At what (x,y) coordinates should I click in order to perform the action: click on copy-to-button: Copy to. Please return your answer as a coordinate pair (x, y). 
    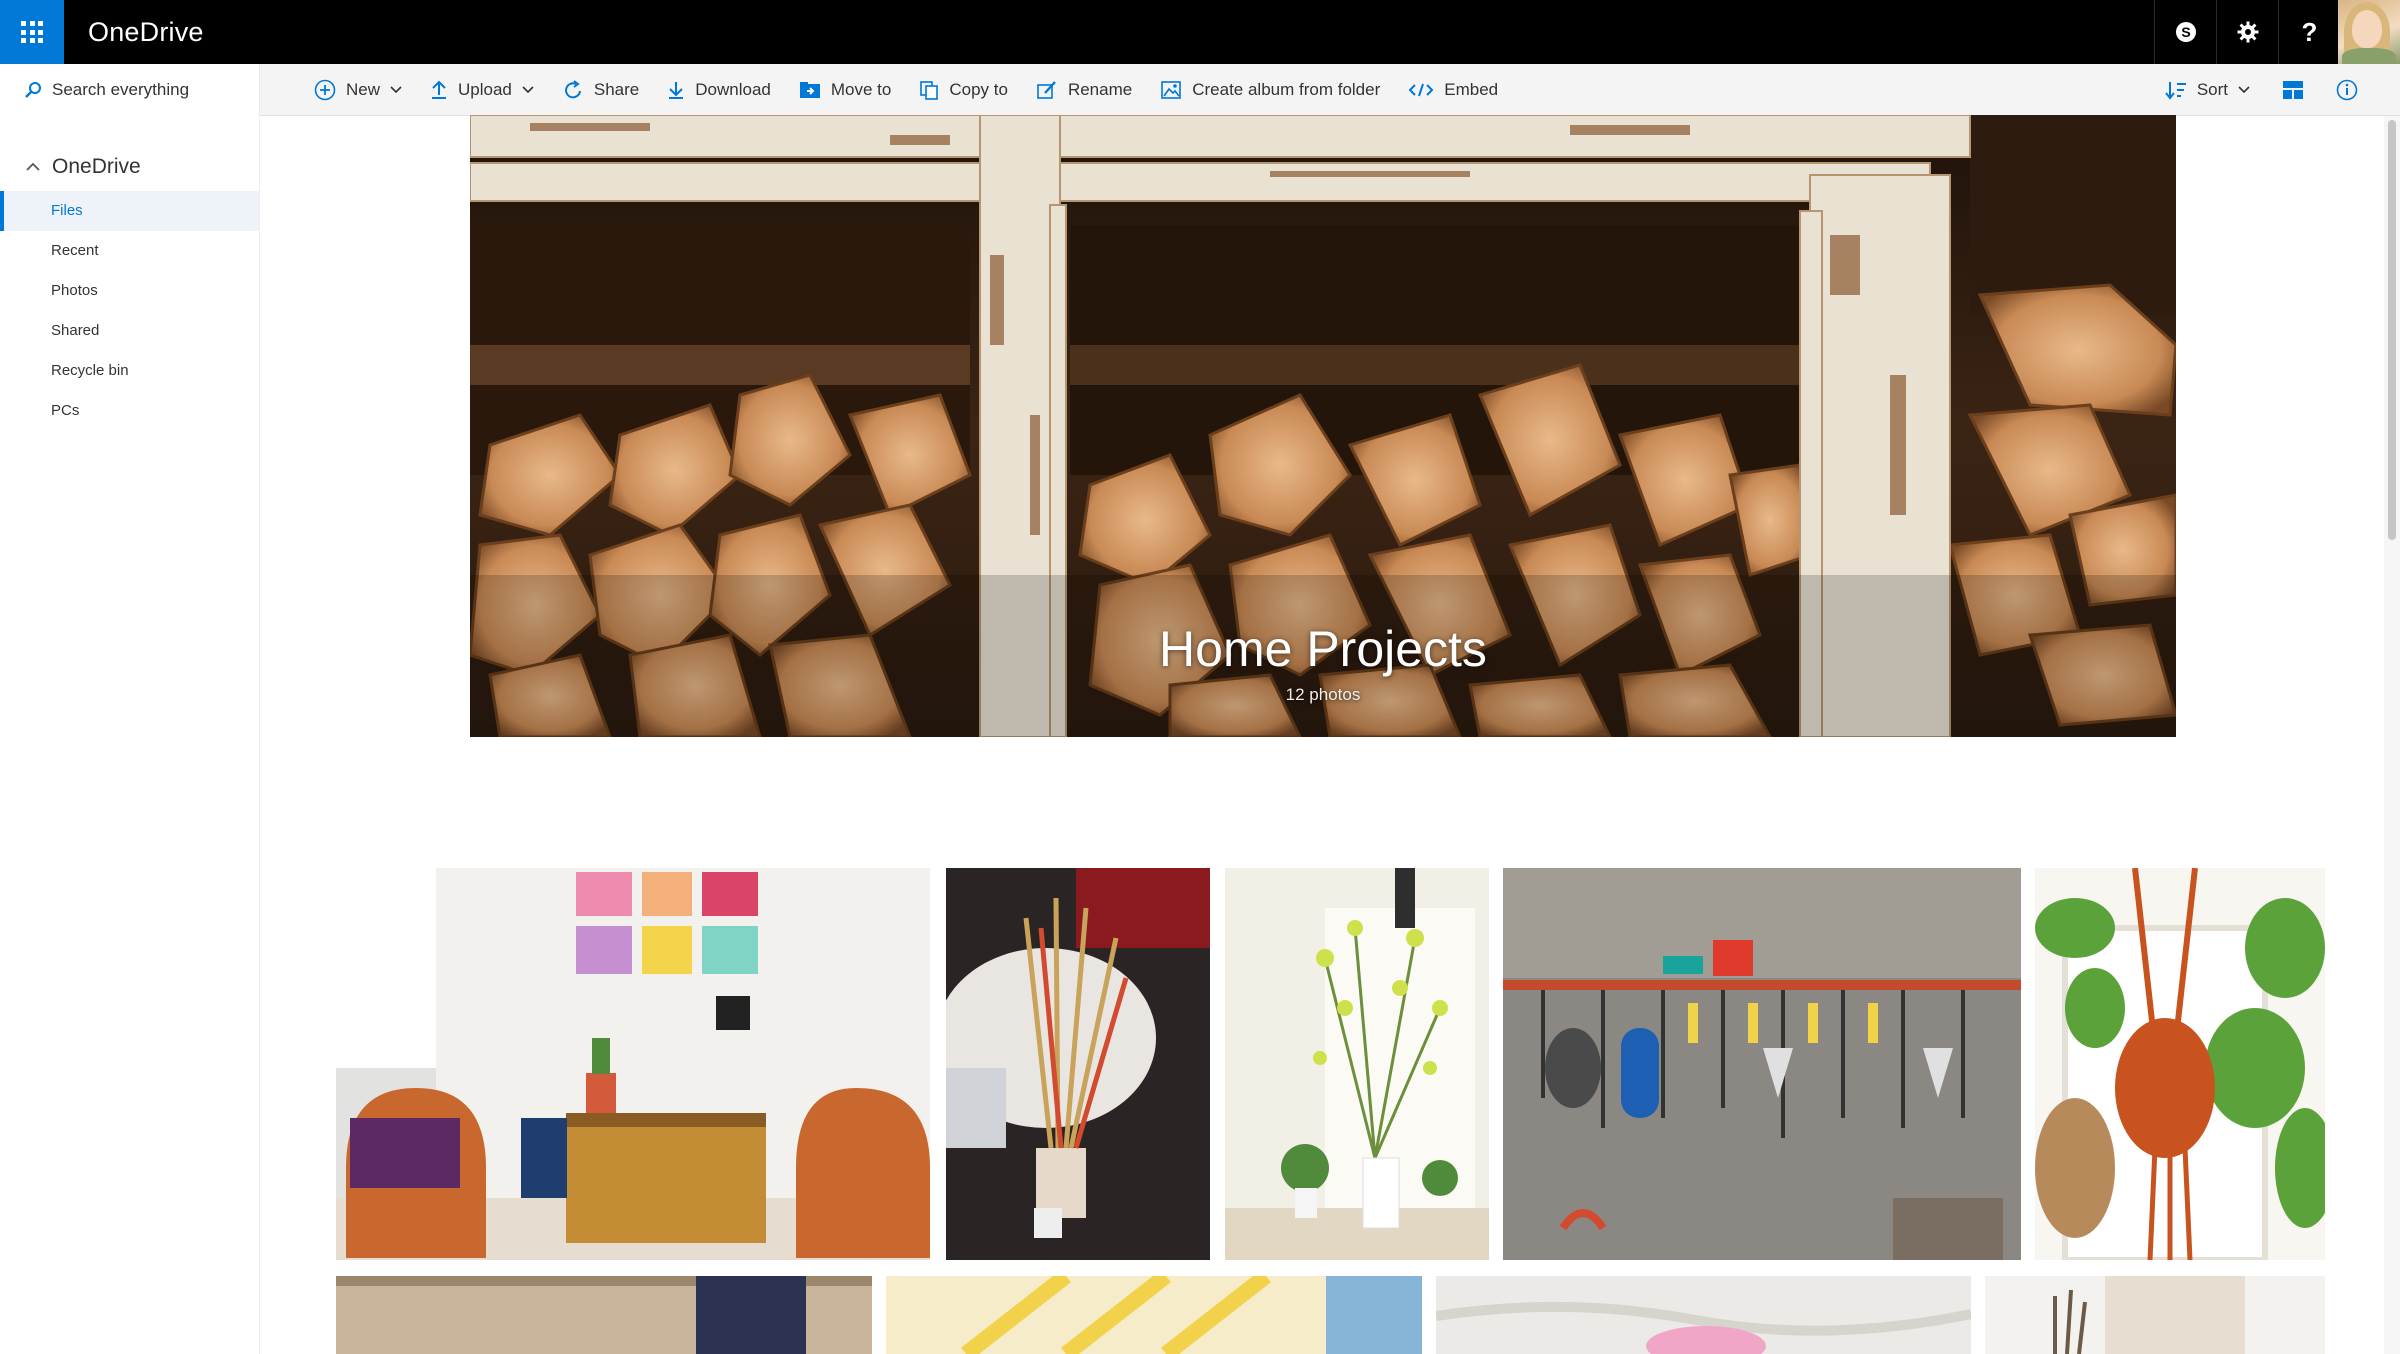
    Looking at the image, I should click on (963, 90).